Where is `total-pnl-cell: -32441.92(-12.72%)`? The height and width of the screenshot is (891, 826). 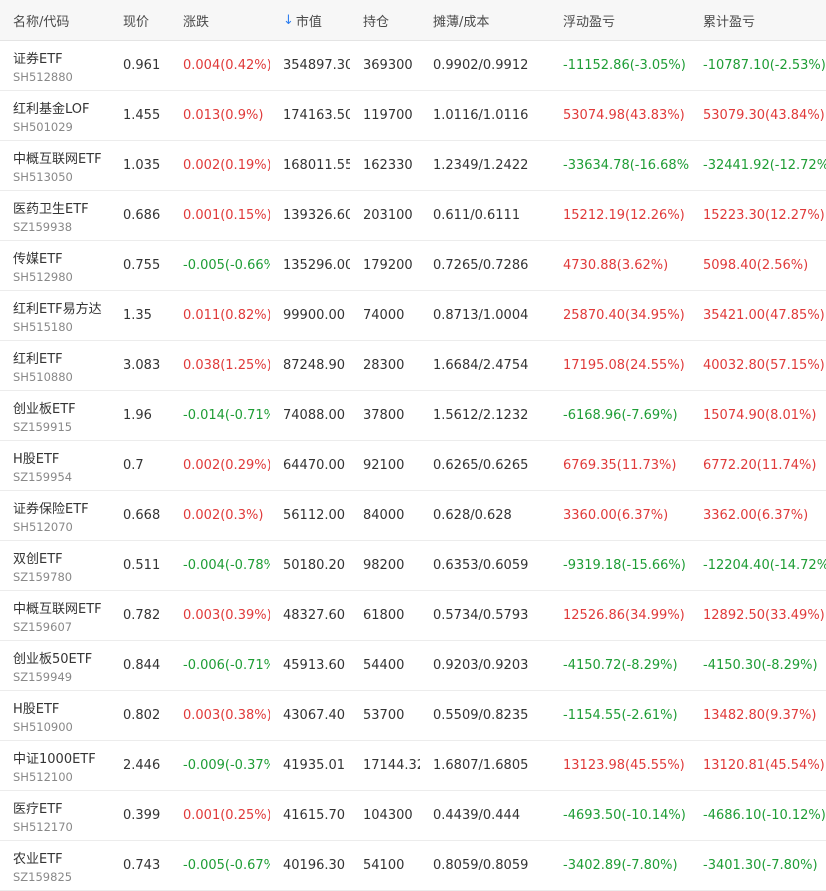 total-pnl-cell: -32441.92(-12.72%) is located at coordinates (764, 165).